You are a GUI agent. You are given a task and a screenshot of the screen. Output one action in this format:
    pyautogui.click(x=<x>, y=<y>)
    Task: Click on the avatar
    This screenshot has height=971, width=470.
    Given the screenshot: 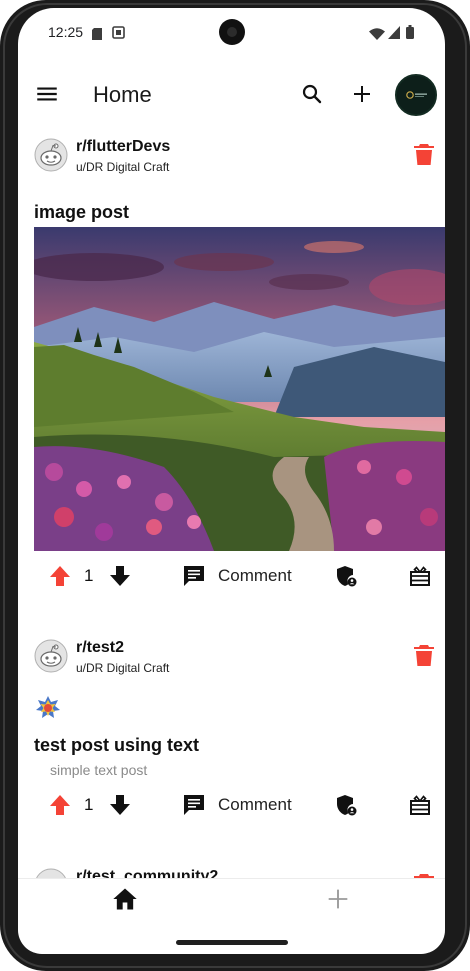 What is the action you would take?
    pyautogui.click(x=416, y=95)
    